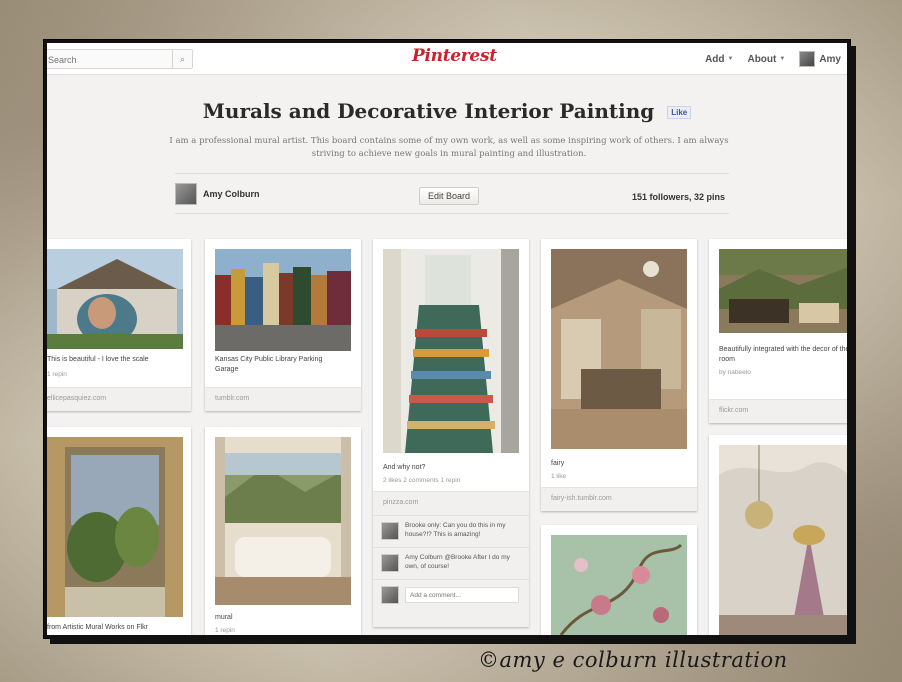 This screenshot has width=902, height=682. Describe the element at coordinates (679, 112) in the screenshot. I see `facebook-like-button: Like` at that location.